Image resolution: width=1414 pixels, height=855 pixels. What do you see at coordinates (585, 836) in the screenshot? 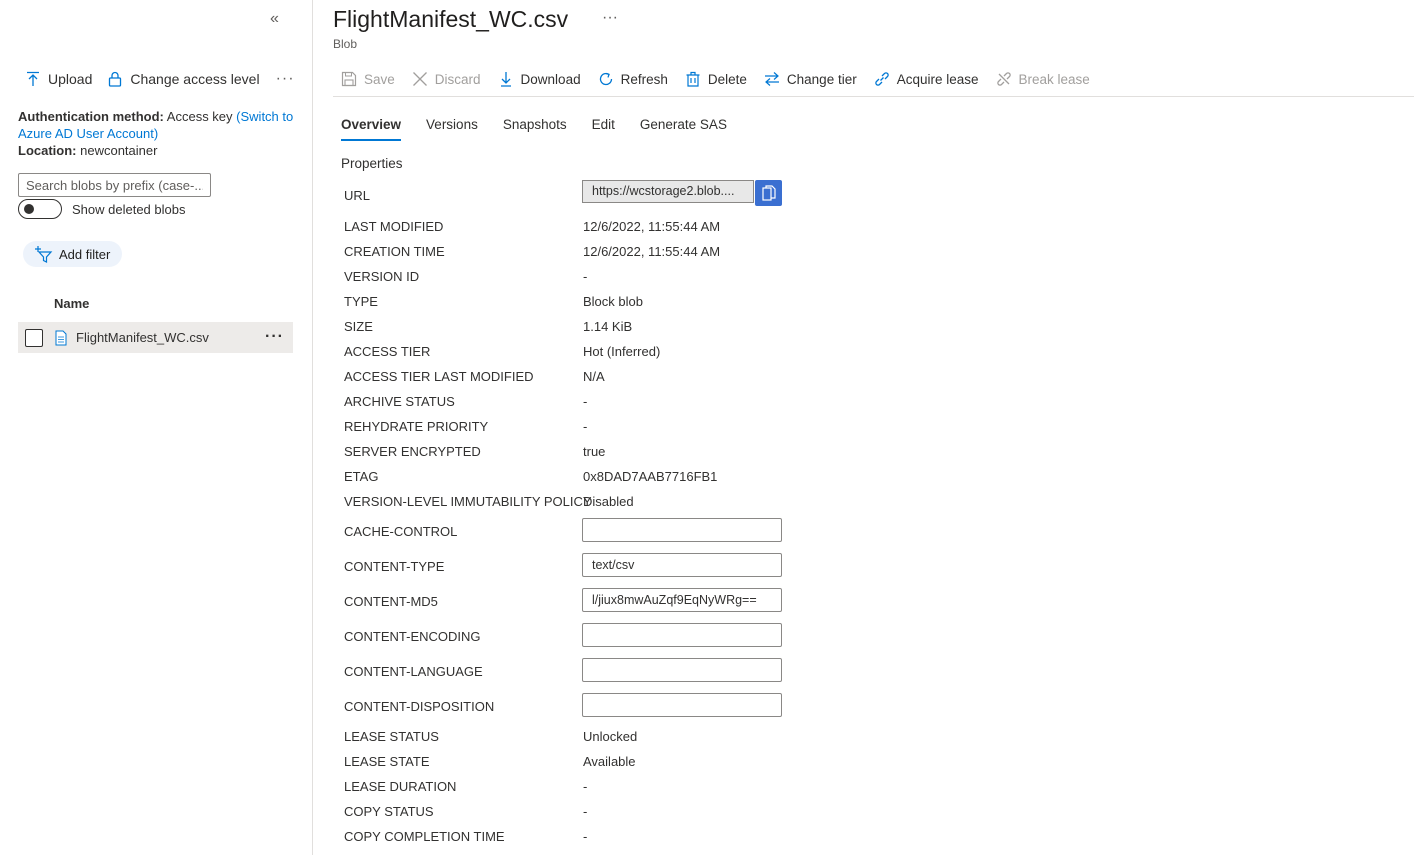
I see `prop-value-copy-completion-time: -` at bounding box center [585, 836].